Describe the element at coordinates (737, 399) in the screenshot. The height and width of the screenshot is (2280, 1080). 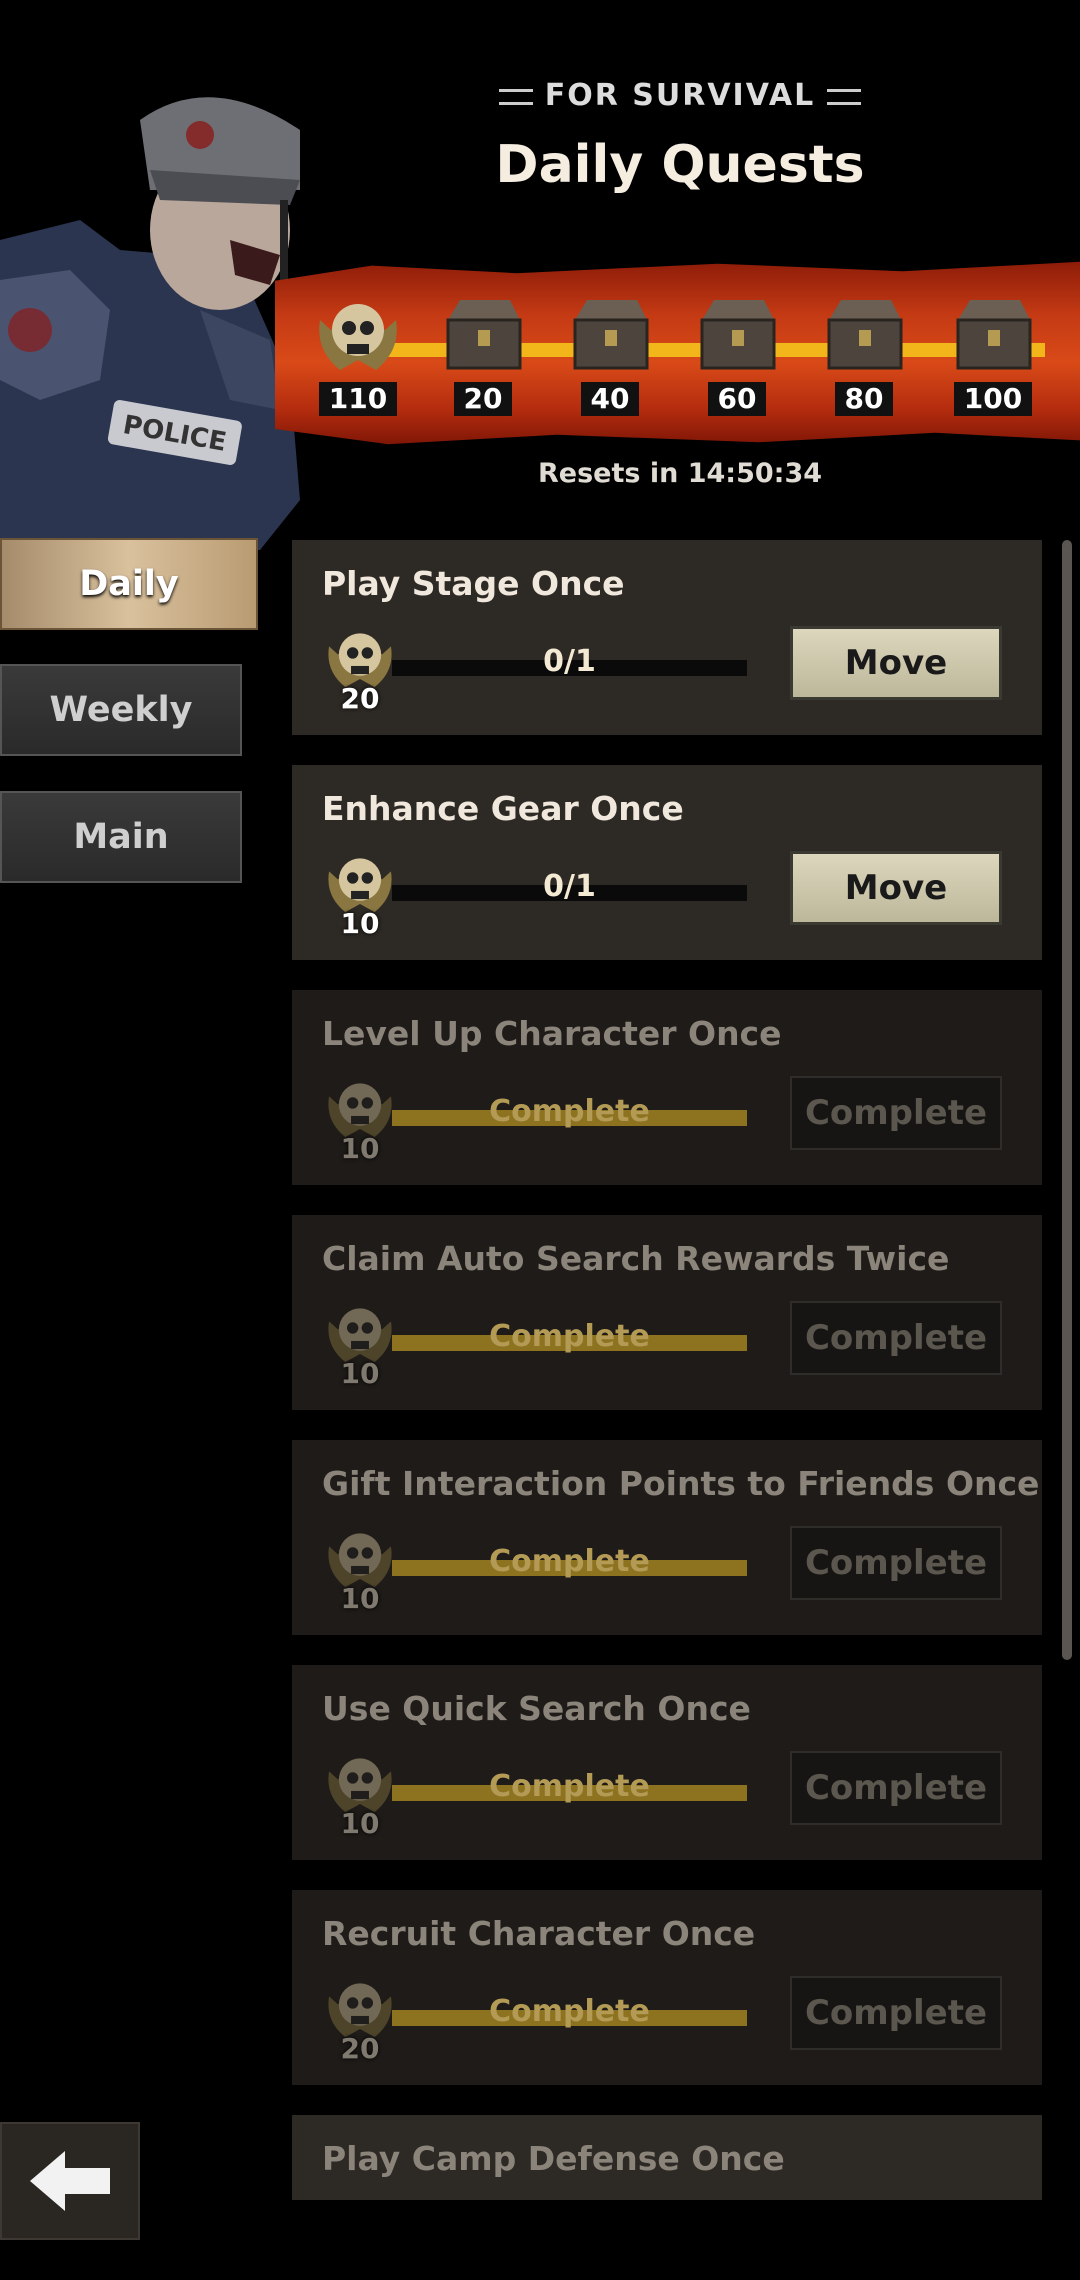
I see `milestone-label: 60` at that location.